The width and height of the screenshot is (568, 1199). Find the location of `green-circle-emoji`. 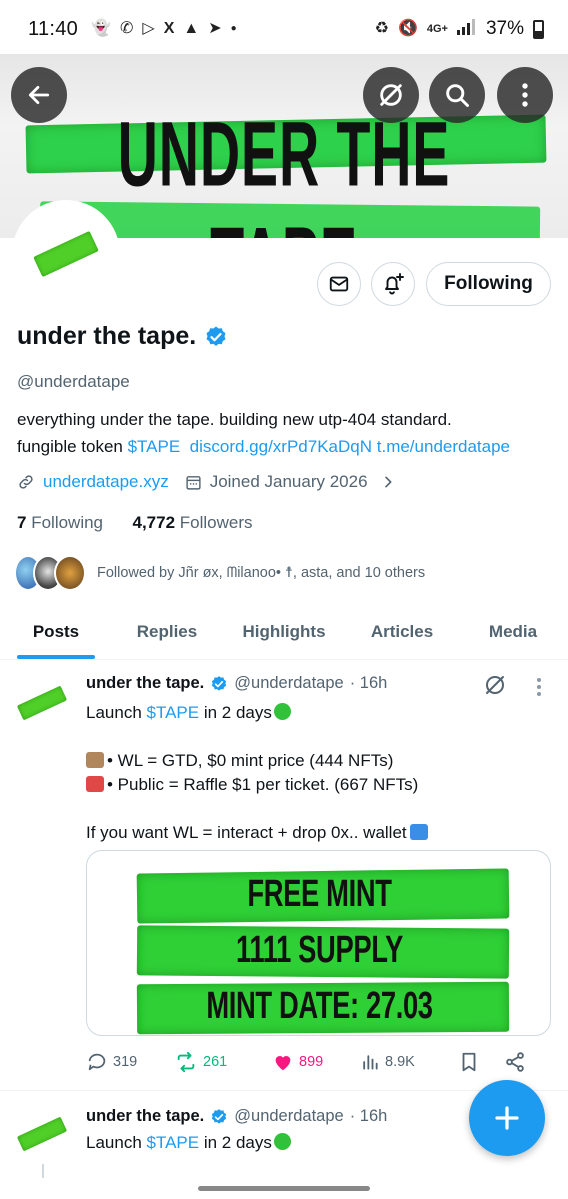

green-circle-emoji is located at coordinates (282, 711).